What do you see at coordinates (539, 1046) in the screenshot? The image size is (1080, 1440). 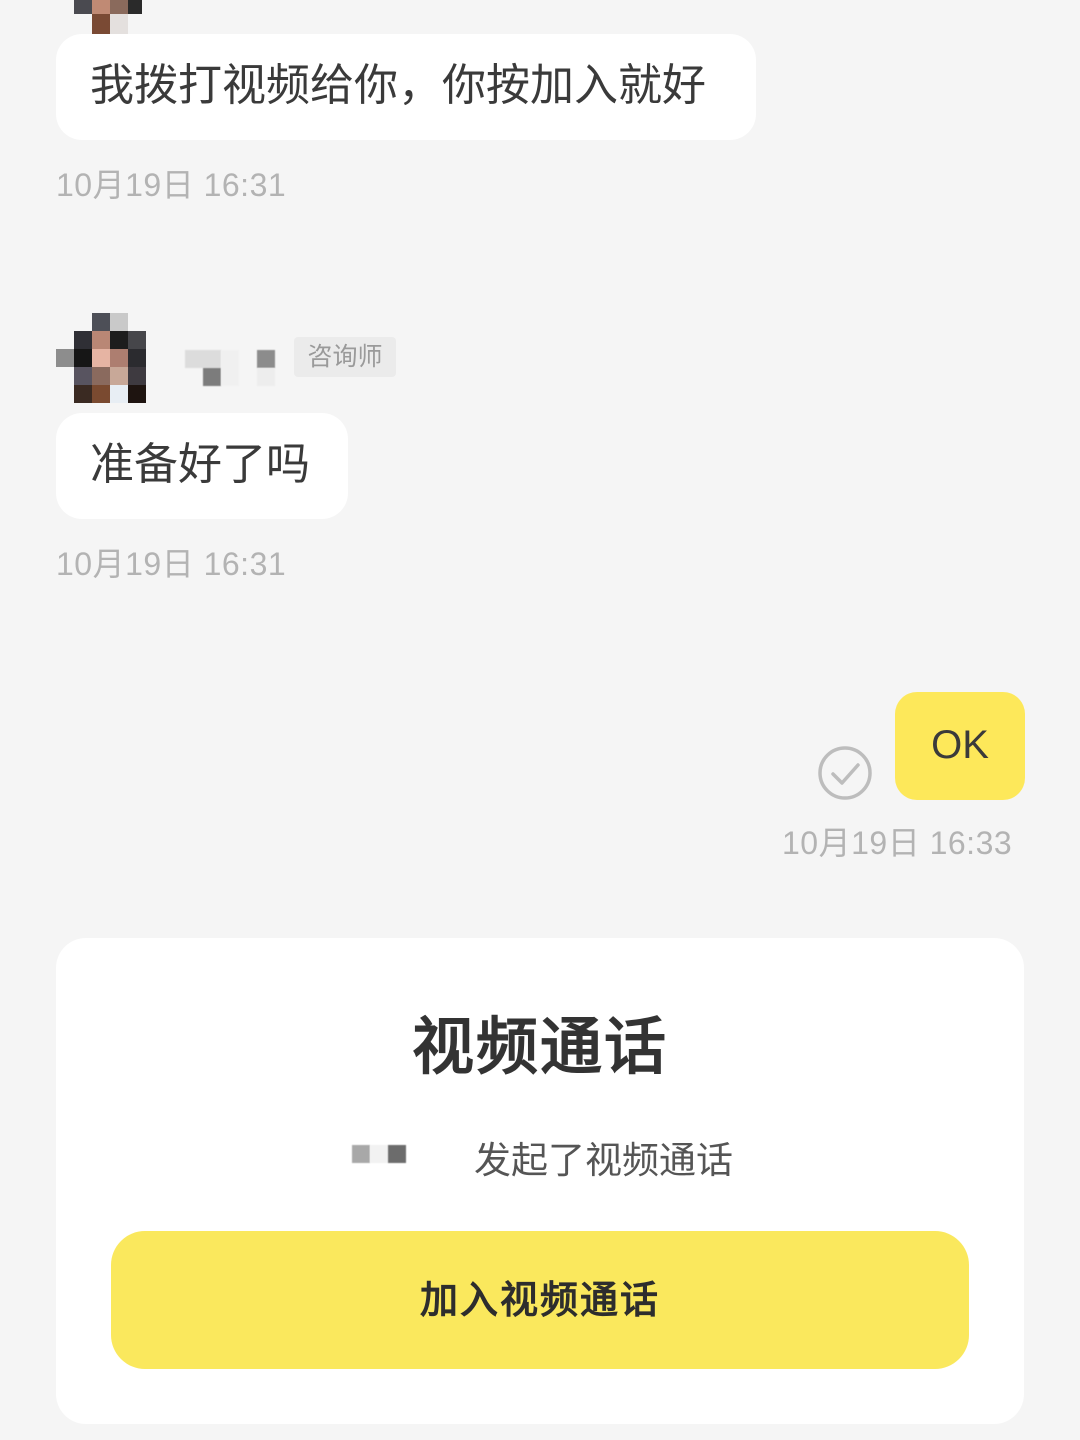 I see `call-card-title: 视频通话` at bounding box center [539, 1046].